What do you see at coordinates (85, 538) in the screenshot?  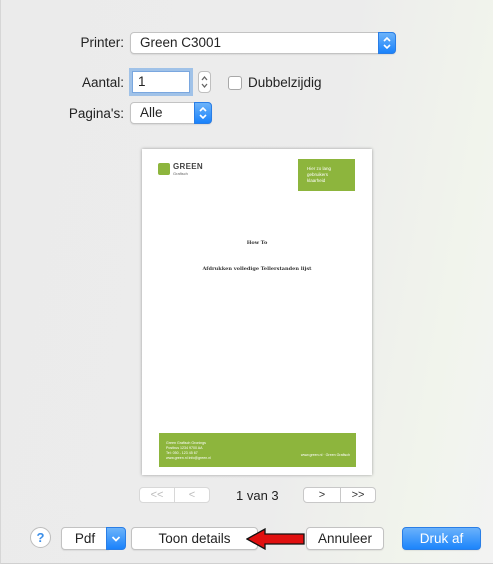 I see `pdf-button: Pdf` at bounding box center [85, 538].